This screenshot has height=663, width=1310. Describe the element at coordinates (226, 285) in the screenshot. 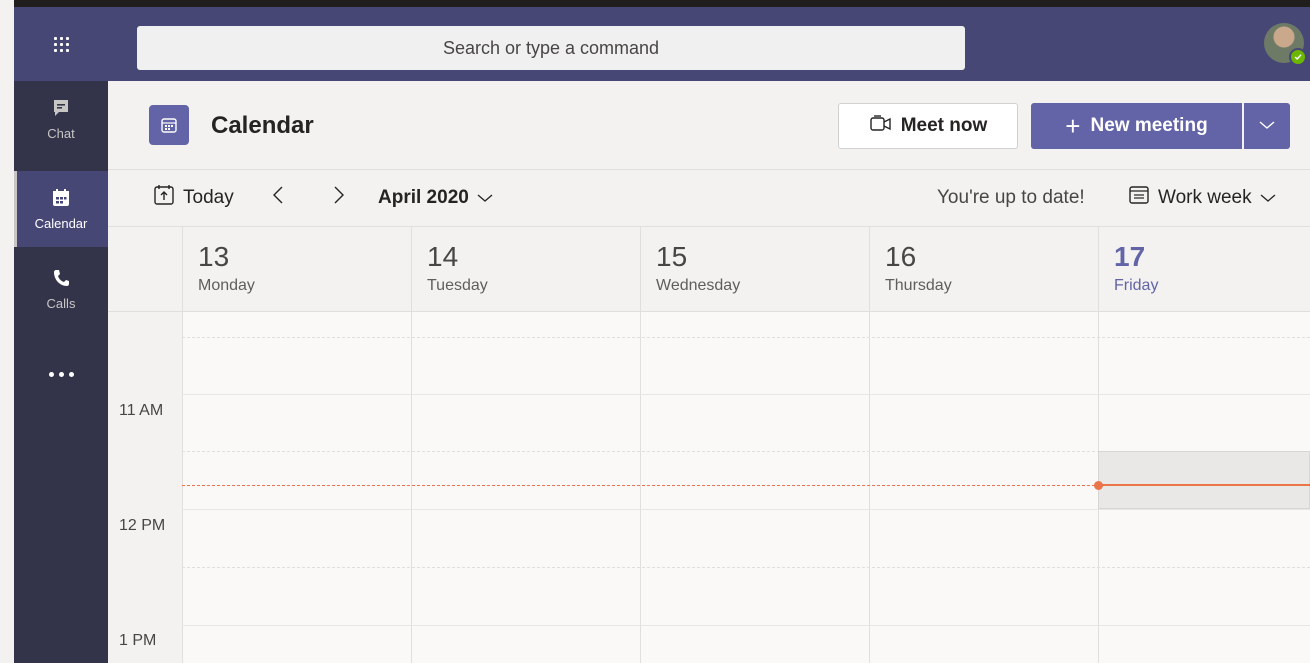

I see `day-name: Monday` at that location.